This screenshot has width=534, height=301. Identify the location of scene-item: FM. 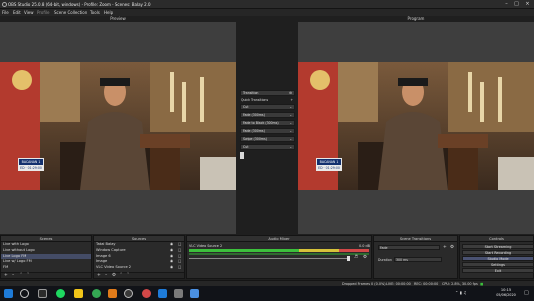
(46, 268).